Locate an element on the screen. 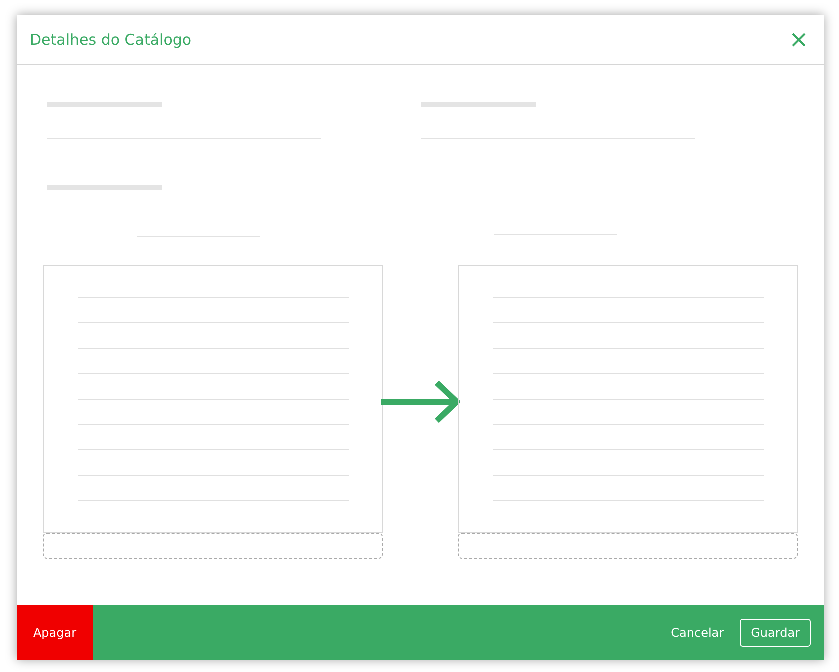  cancel-button: Cancelar is located at coordinates (697, 633).